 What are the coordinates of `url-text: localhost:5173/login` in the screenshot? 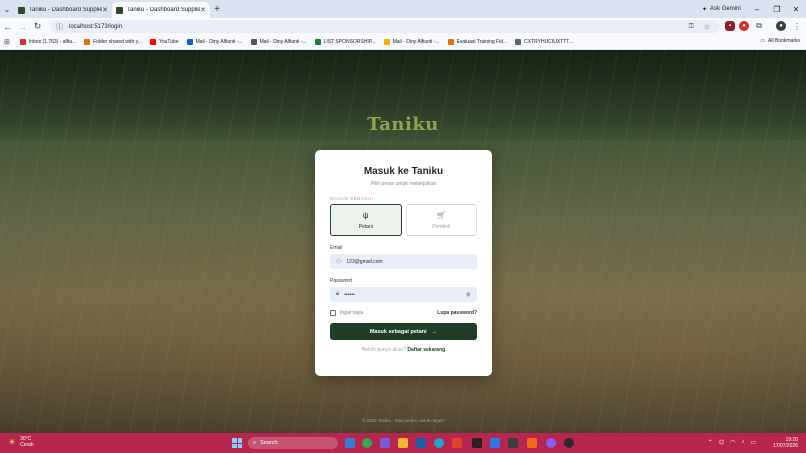 It's located at (96, 26).